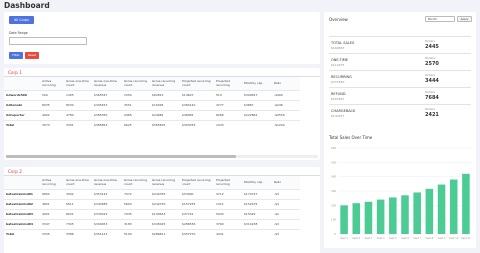 The image size is (480, 253). I want to click on table-cell: $3867, so click(249, 105).